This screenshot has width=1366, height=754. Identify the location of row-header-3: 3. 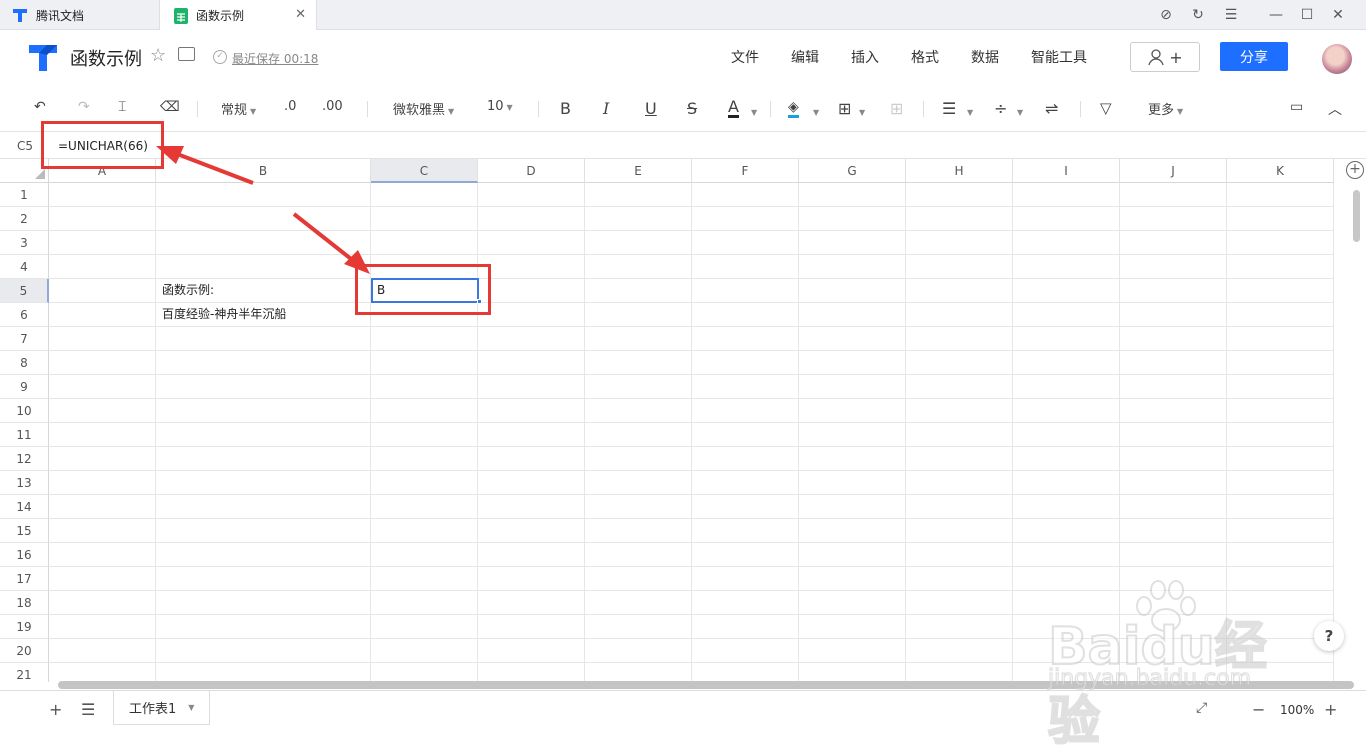
(24, 243).